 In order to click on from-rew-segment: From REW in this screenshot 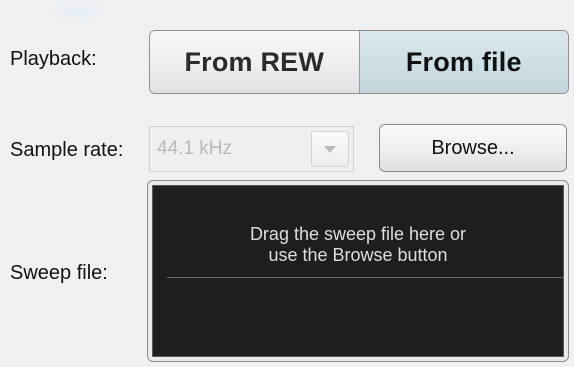, I will do `click(255, 62)`.